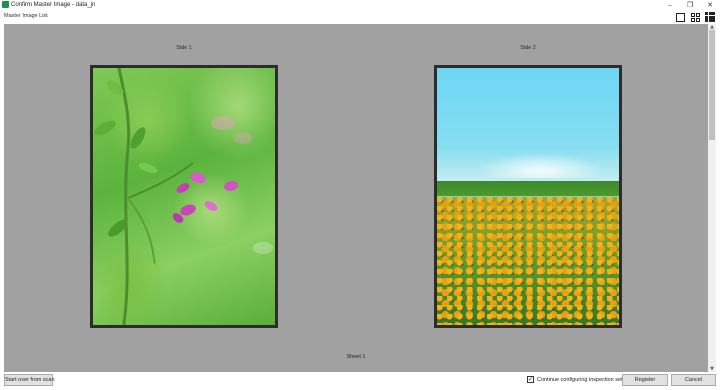  What do you see at coordinates (26, 16) in the screenshot?
I see `master-image-list-label: Master Image List` at bounding box center [26, 16].